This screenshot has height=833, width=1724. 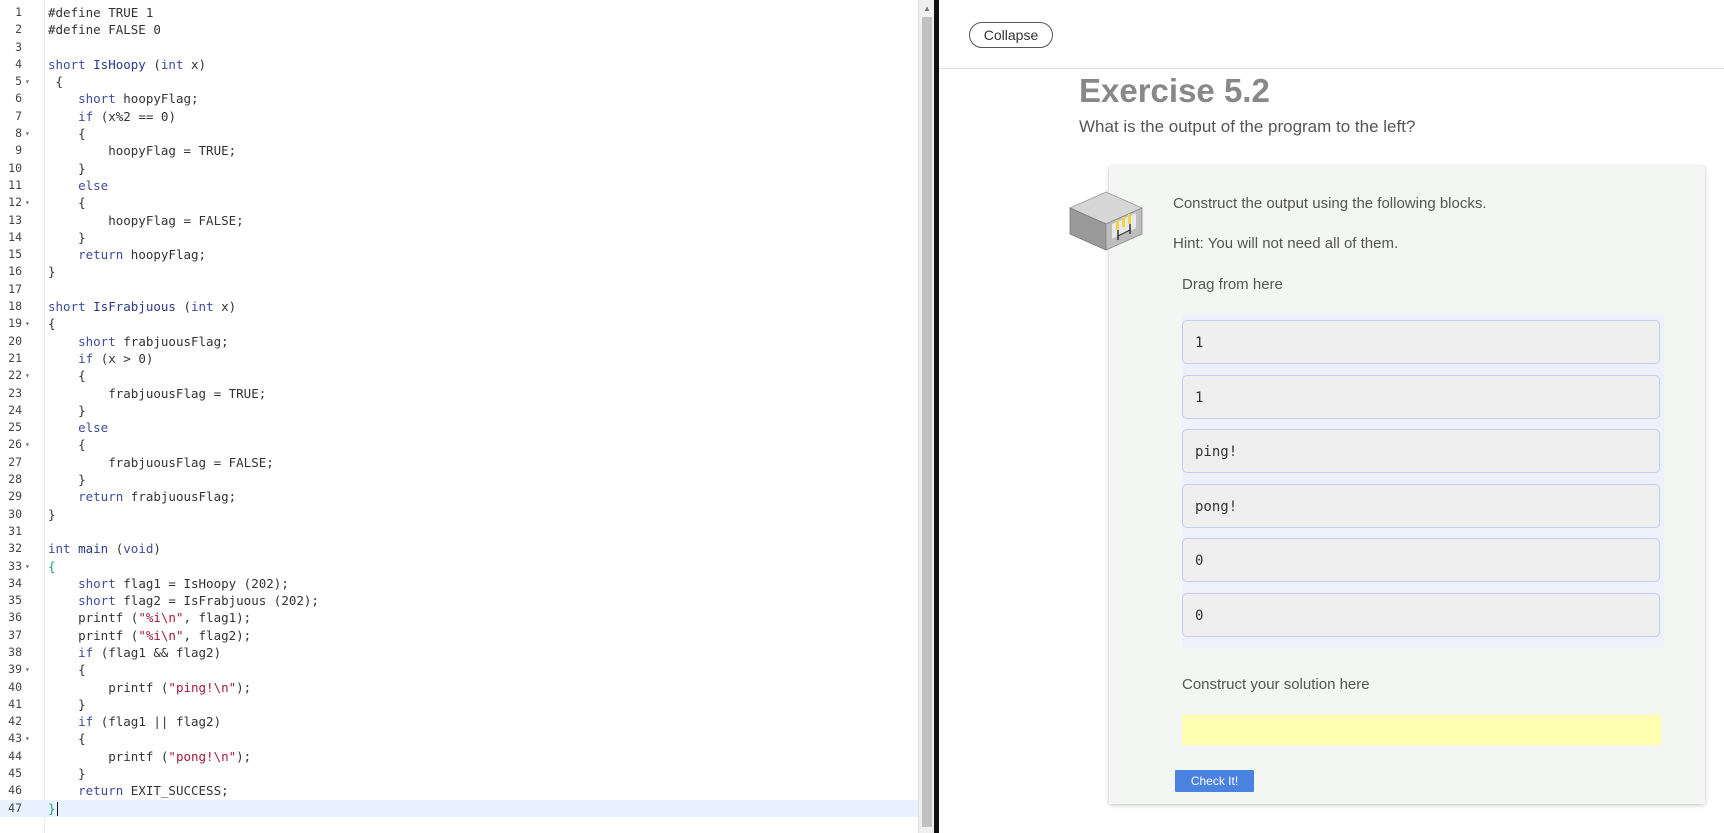 What do you see at coordinates (460, 29) in the screenshot?
I see `code-line: 2 #define FALSE 0` at bounding box center [460, 29].